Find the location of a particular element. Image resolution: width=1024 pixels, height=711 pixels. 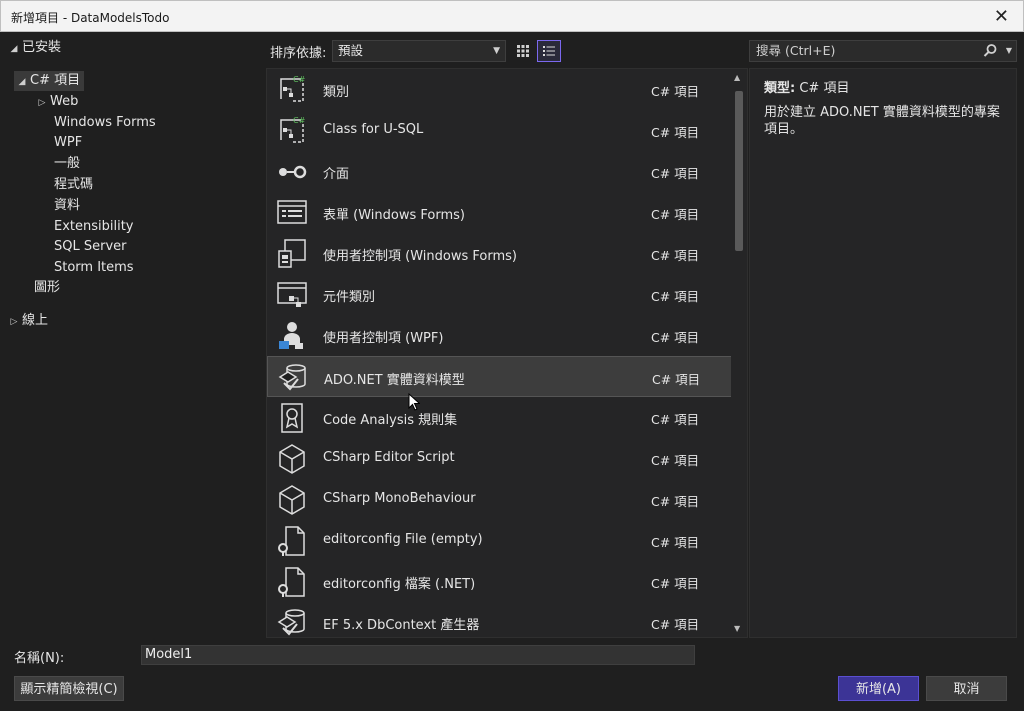

list-item: CSharp Editor Script C# 項目 is located at coordinates (500, 458).